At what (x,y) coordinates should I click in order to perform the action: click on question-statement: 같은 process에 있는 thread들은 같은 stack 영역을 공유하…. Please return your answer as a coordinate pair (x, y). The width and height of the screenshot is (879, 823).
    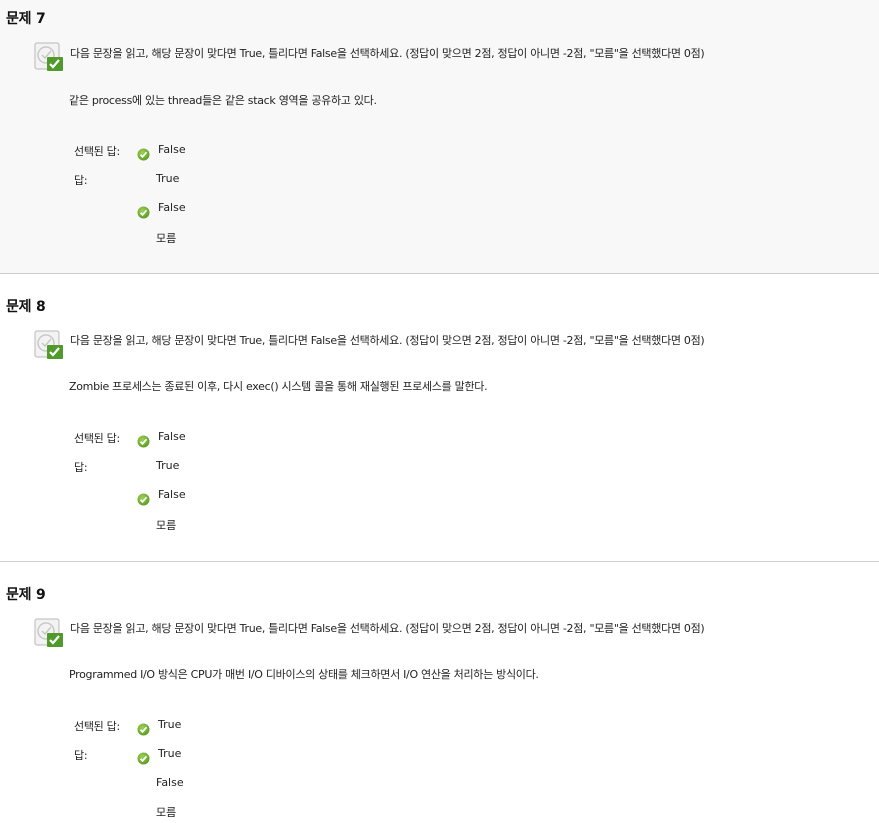
    Looking at the image, I should click on (223, 100).